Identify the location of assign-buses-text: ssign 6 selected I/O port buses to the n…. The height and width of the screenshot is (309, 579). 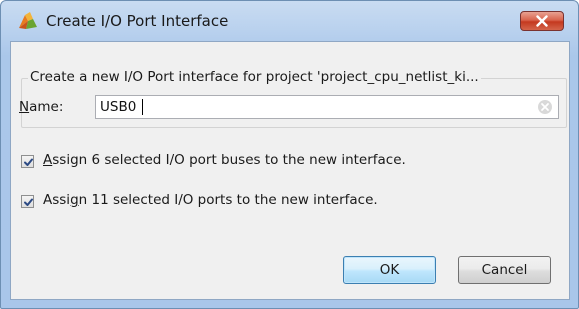
(229, 160).